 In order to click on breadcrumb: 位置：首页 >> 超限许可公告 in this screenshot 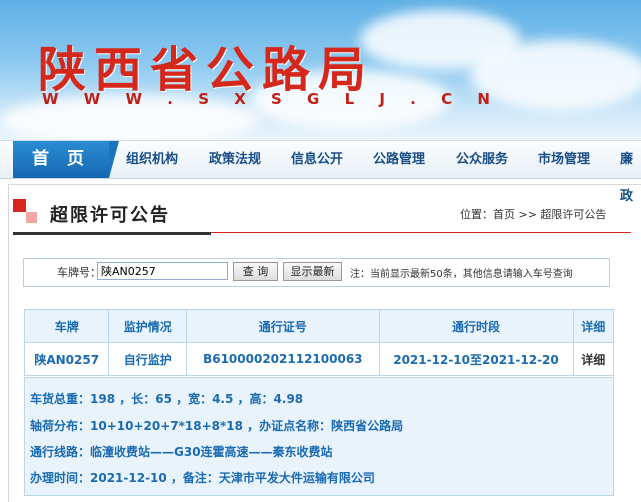, I will do `click(533, 214)`.